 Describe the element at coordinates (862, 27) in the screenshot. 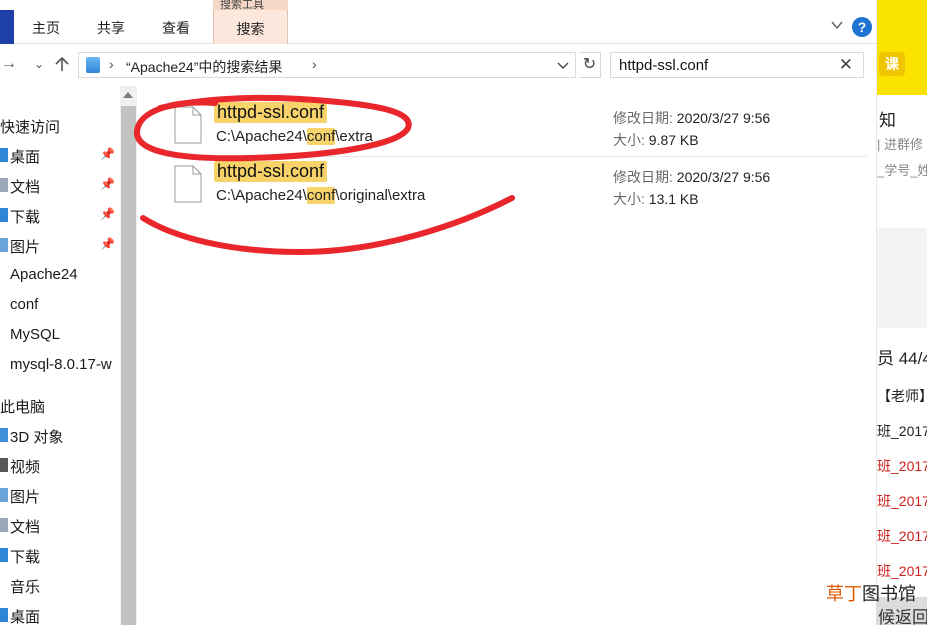

I see `help-icon: ?` at that location.